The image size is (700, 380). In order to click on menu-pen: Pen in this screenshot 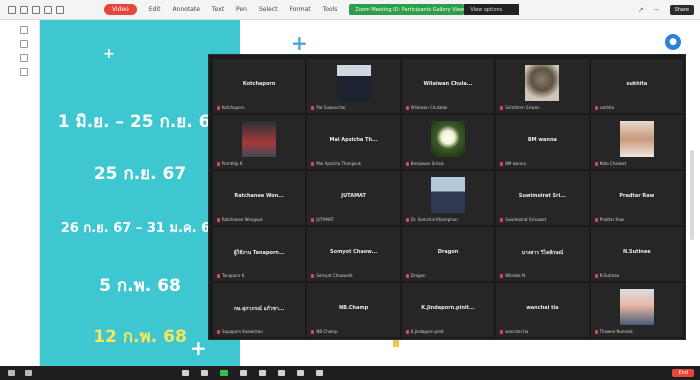, I will do `click(241, 9)`.